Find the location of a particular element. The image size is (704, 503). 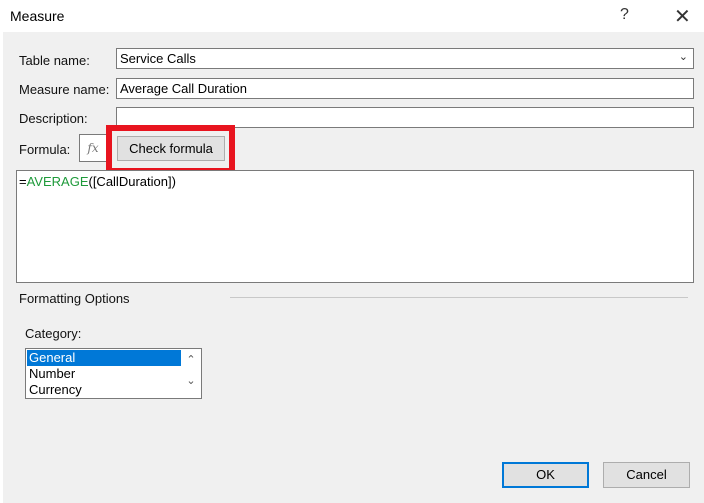

title-bar: Measure ? ✕ is located at coordinates (352, 16).